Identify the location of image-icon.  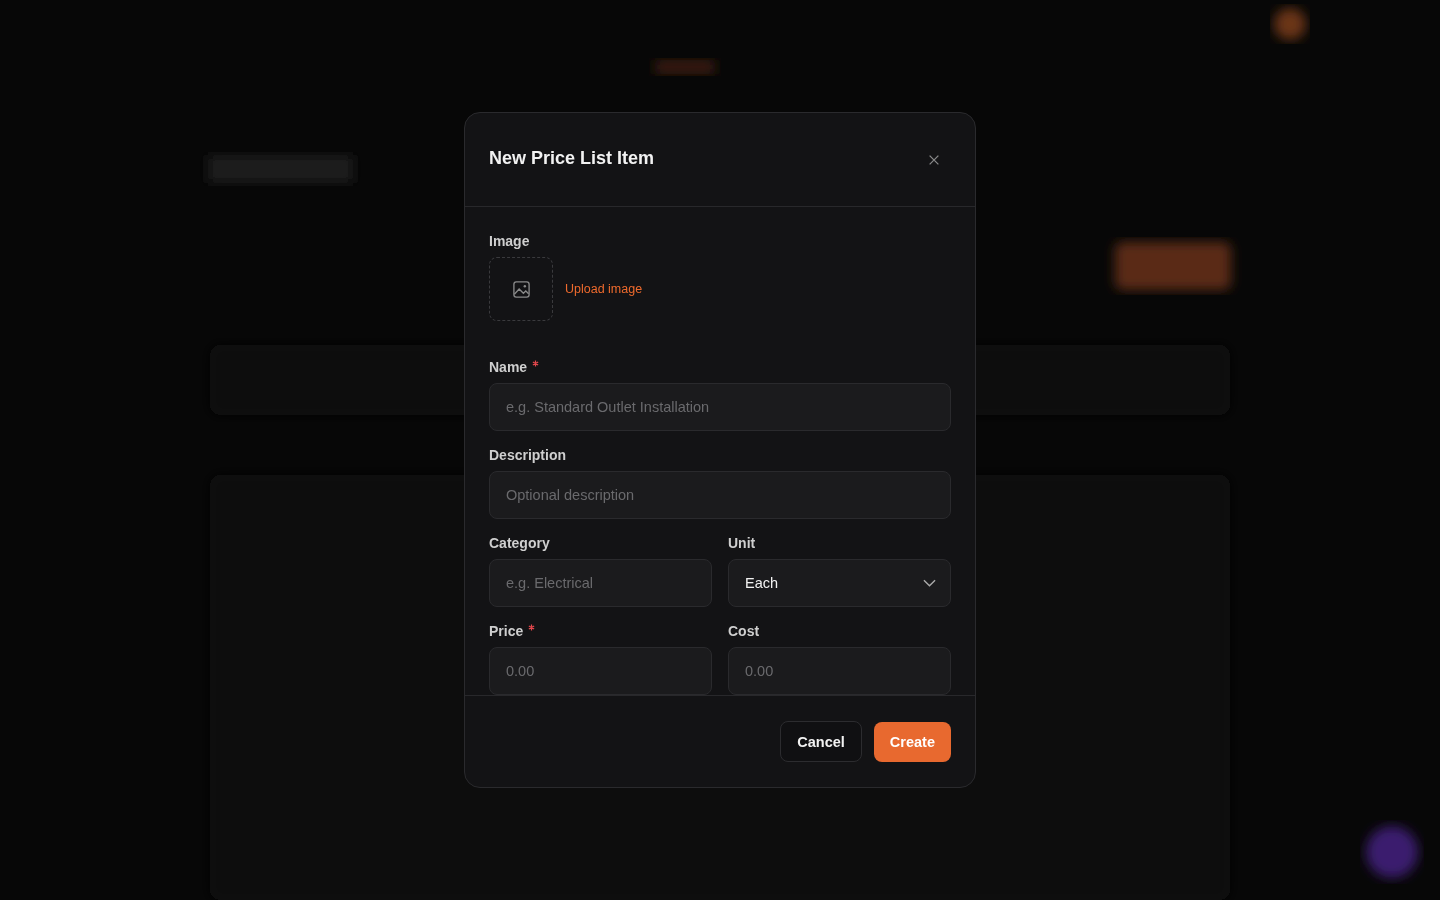
(521, 289).